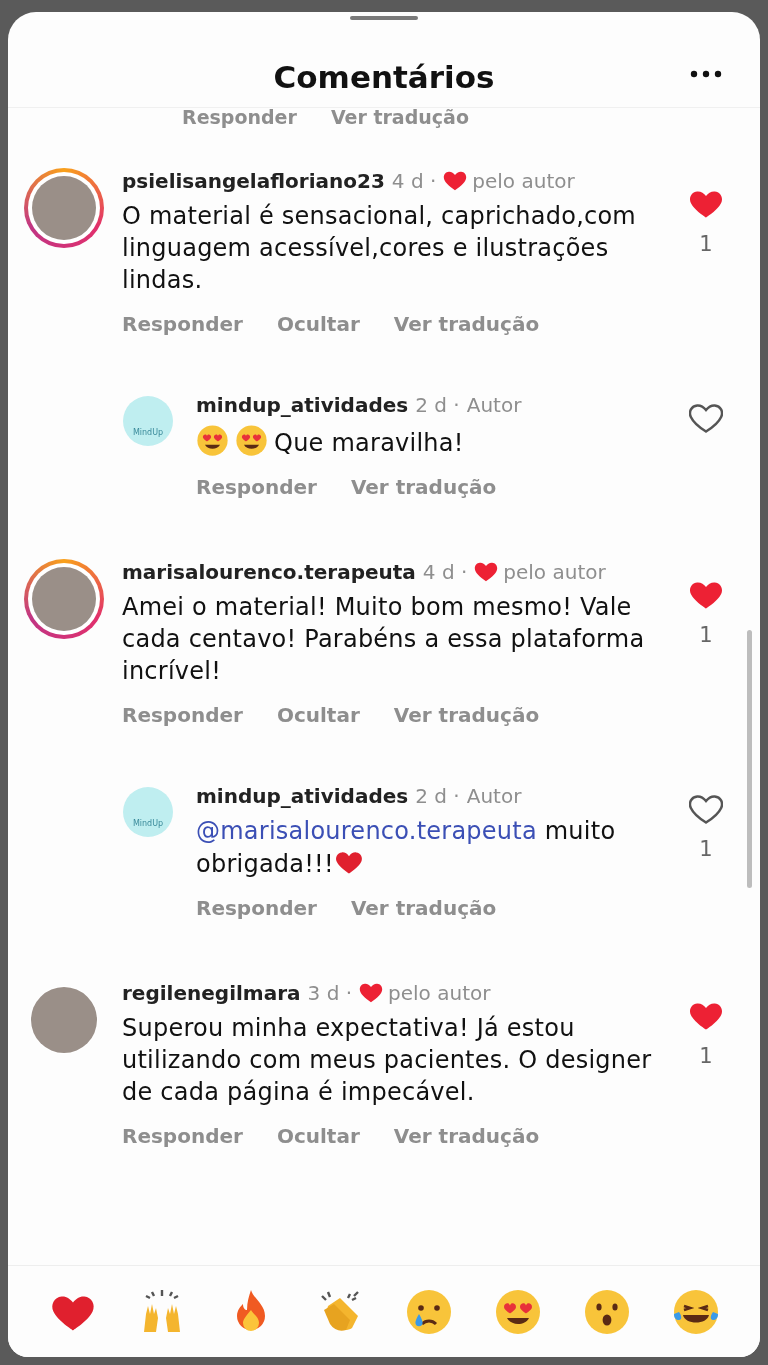 The height and width of the screenshot is (1365, 768). I want to click on more-options-icon, so click(706, 74).